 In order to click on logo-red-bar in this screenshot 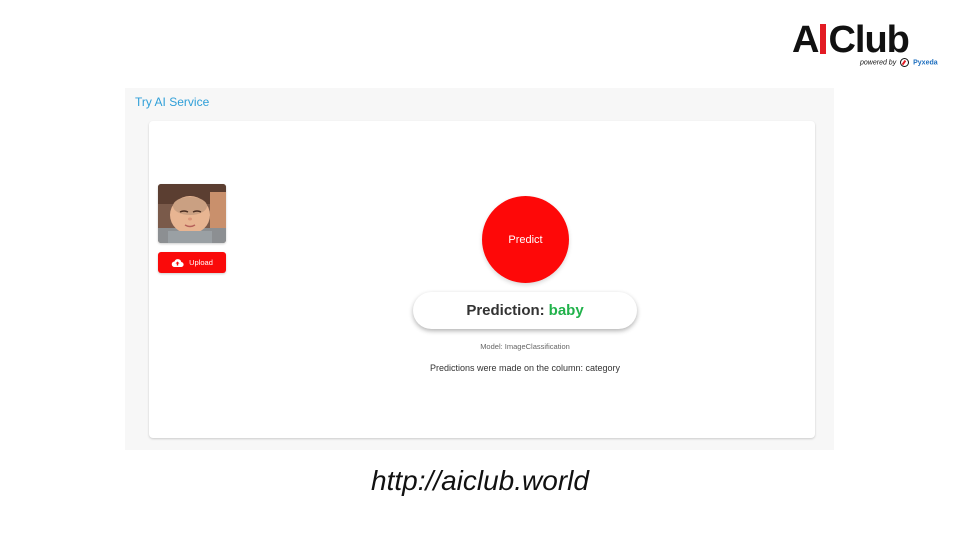, I will do `click(823, 39)`.